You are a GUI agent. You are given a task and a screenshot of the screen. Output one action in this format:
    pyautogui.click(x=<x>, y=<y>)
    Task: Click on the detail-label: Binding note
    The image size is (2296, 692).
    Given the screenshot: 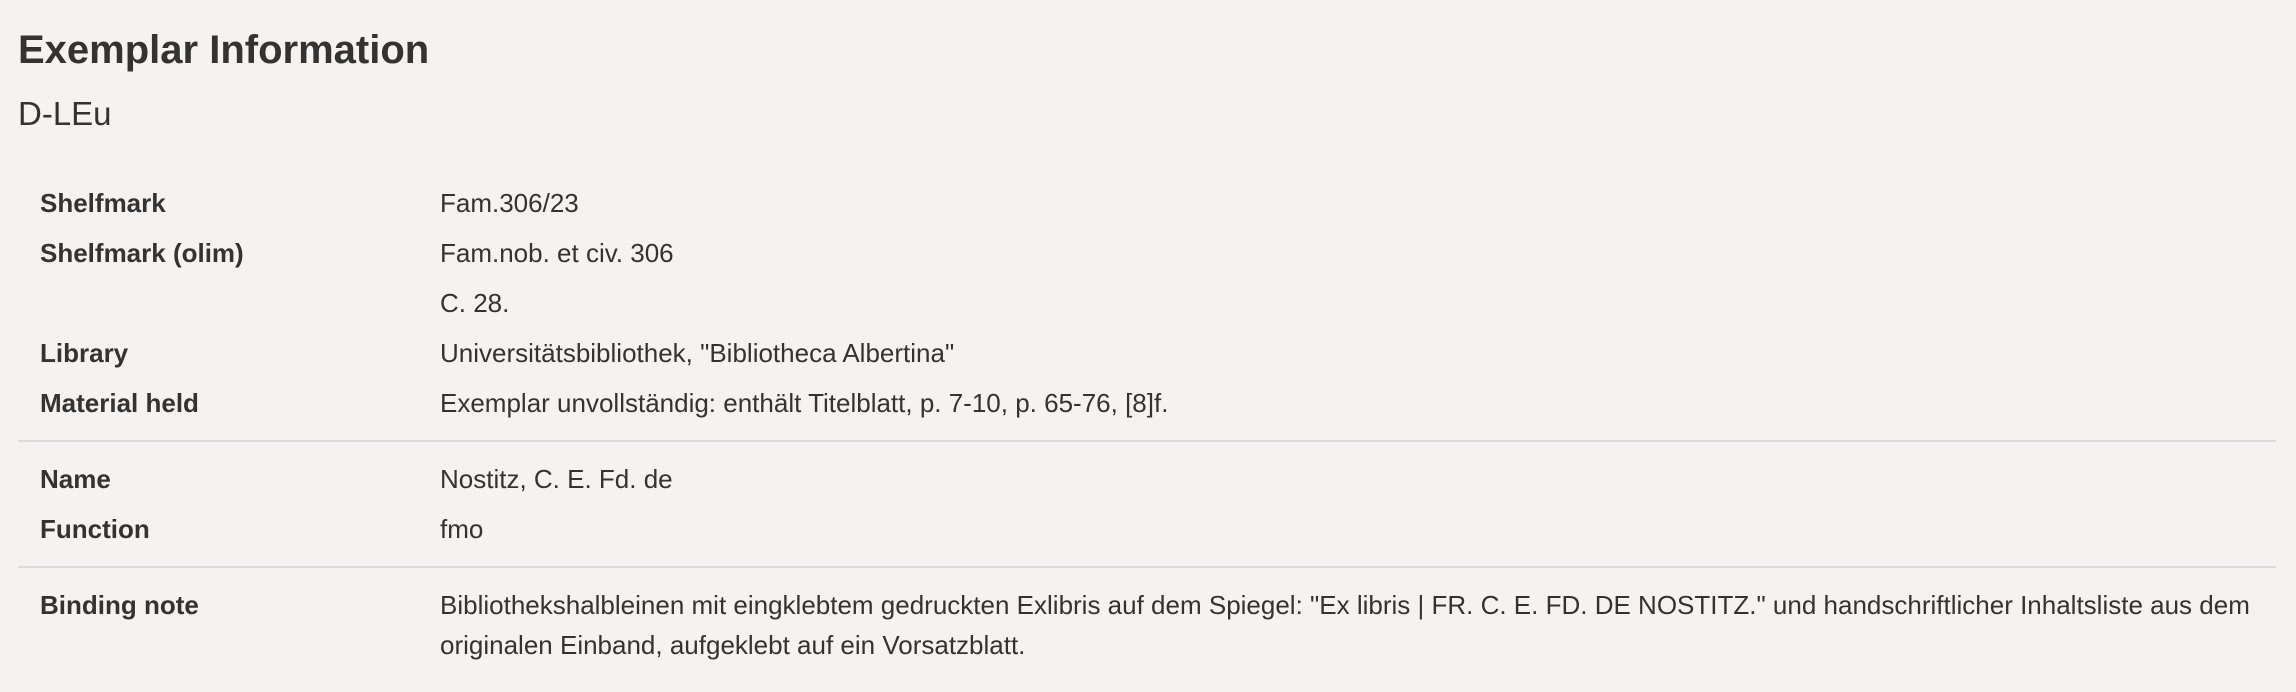 What is the action you would take?
    pyautogui.click(x=119, y=605)
    